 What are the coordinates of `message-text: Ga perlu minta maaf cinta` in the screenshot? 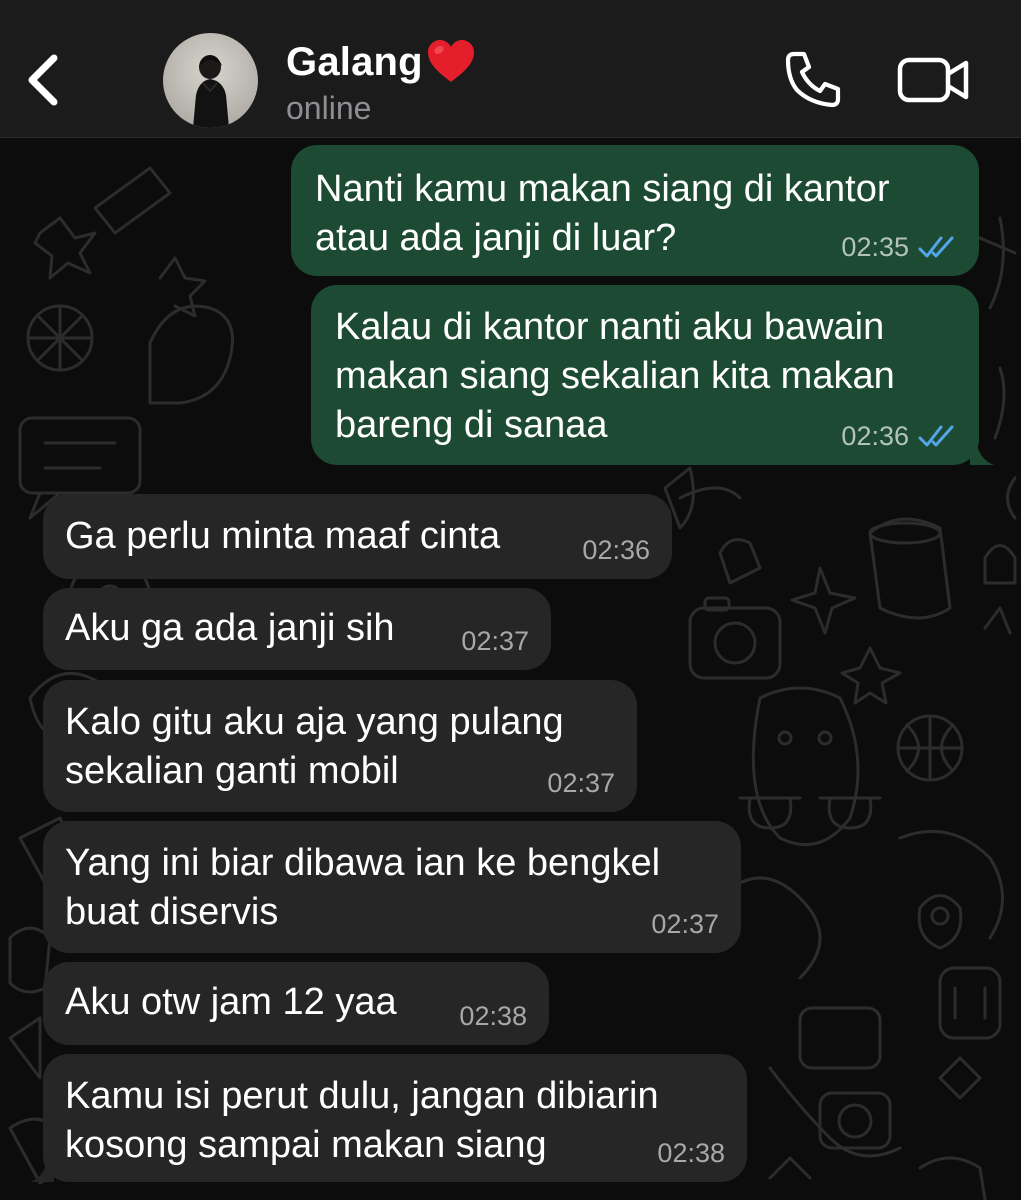 It's located at (283, 536).